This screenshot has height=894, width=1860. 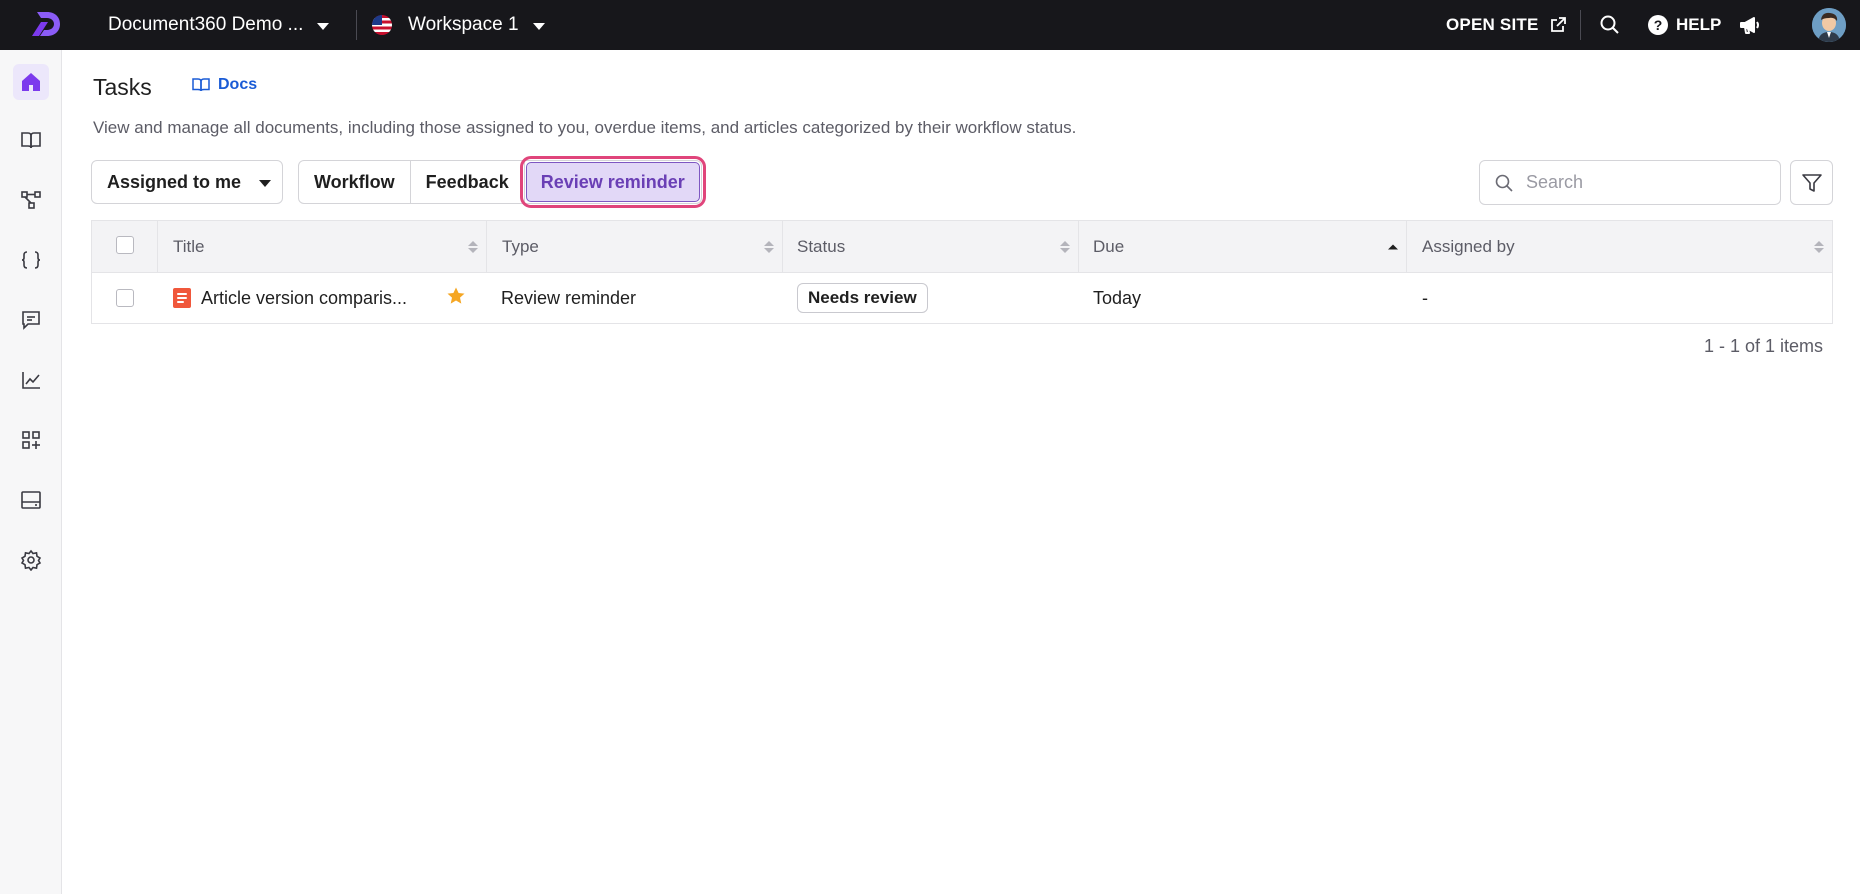 I want to click on column-header-type: Type, so click(x=635, y=246).